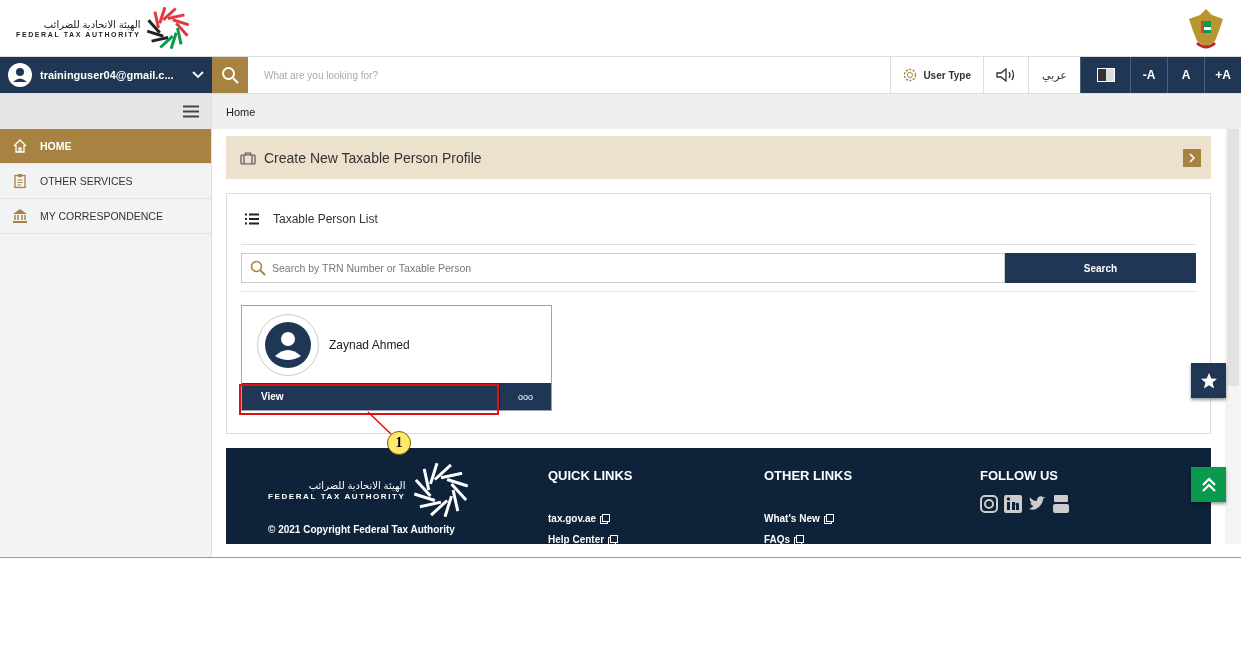 The width and height of the screenshot is (1241, 648). Describe the element at coordinates (1006, 75) in the screenshot. I see `speaker-icon` at that location.